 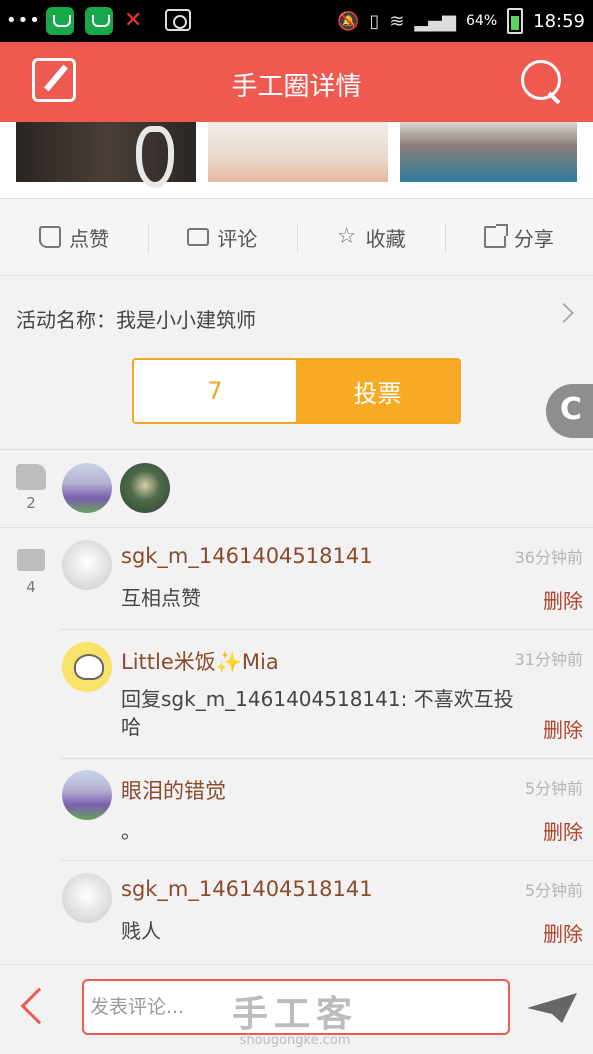 I want to click on comment-text: 互相点赞, so click(x=161, y=598).